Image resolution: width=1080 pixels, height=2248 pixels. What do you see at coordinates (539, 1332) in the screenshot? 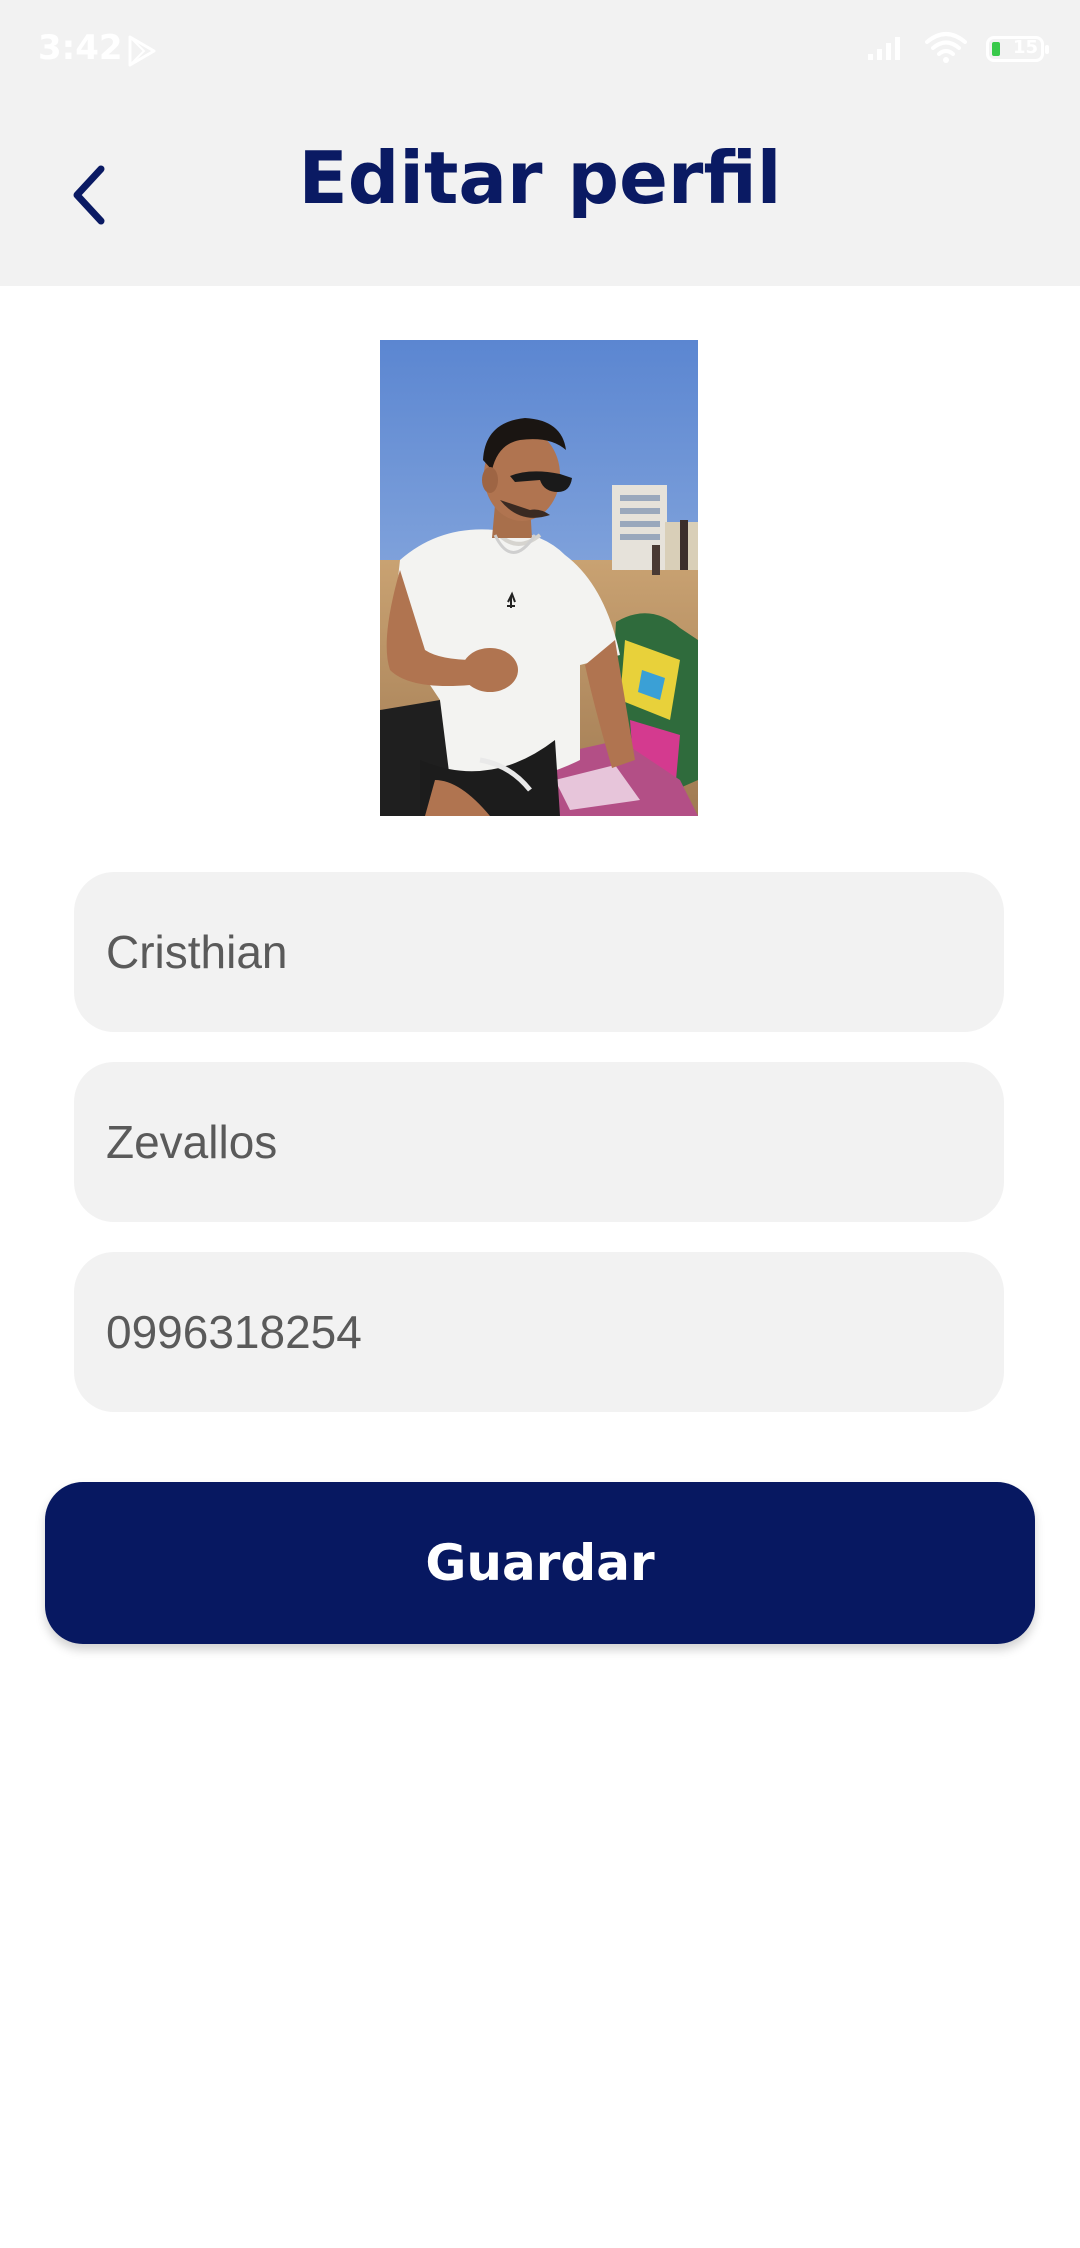
I see `phone-field` at bounding box center [539, 1332].